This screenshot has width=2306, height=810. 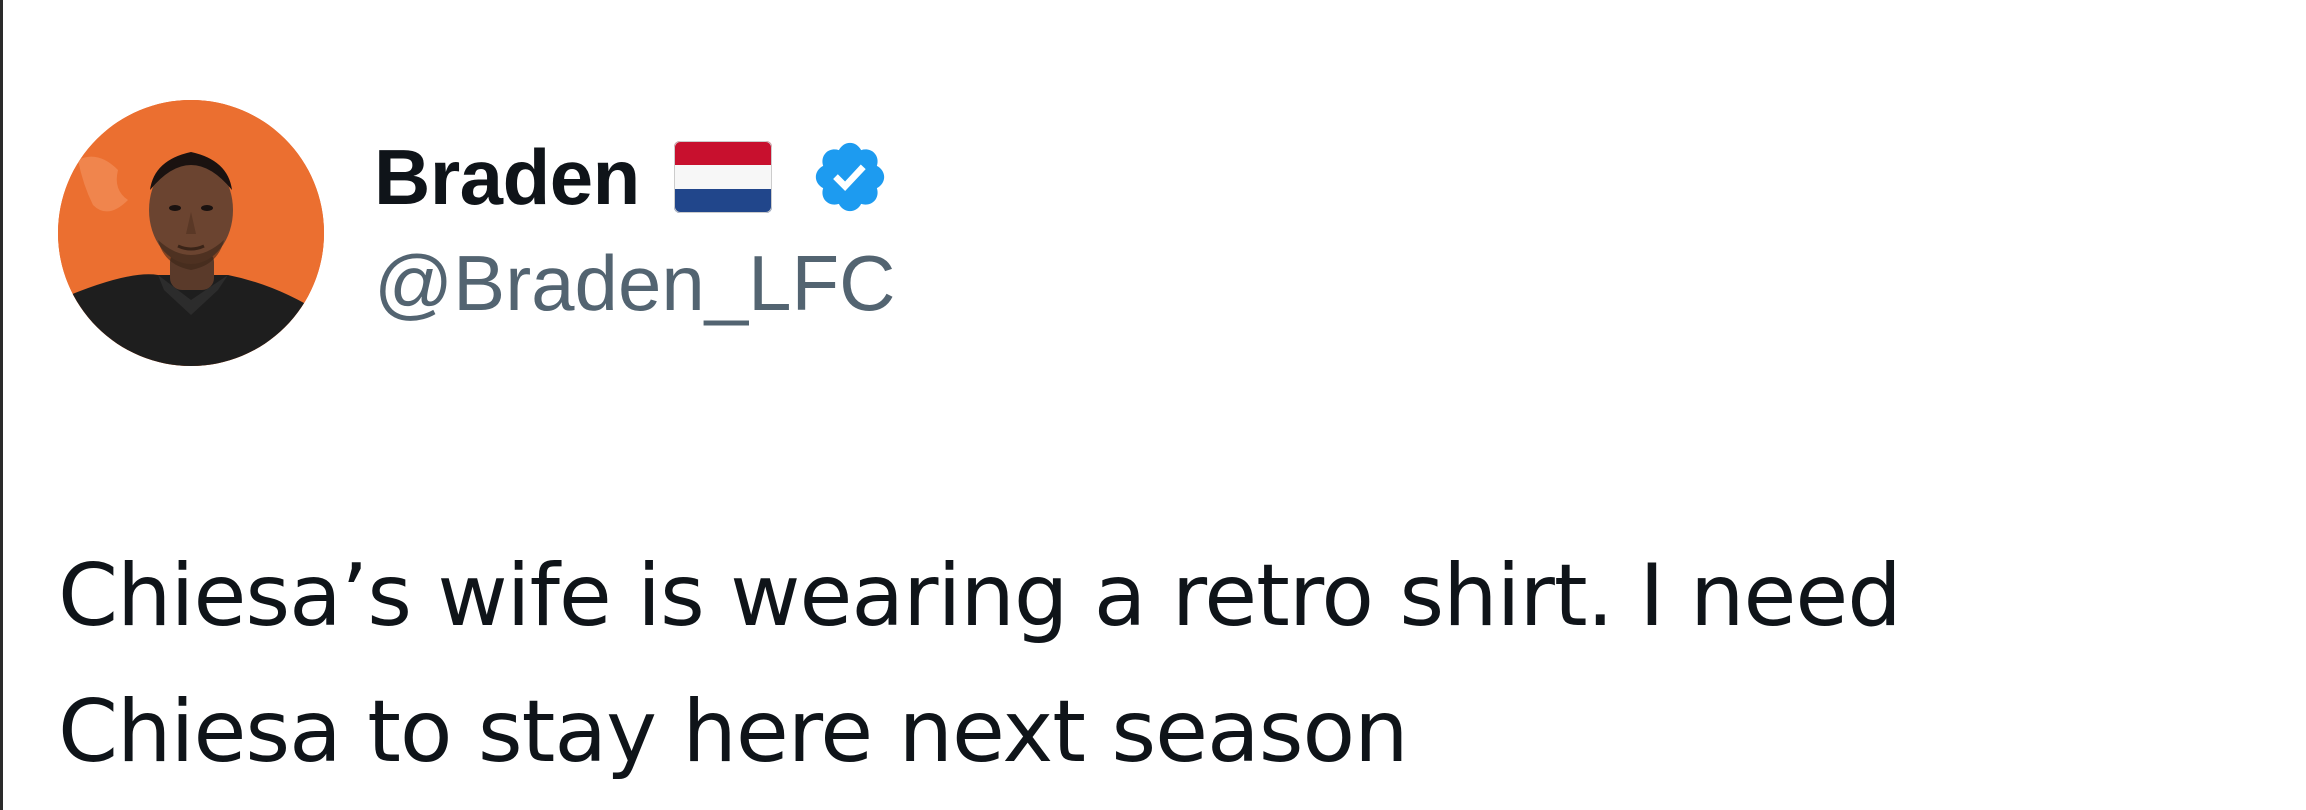 What do you see at coordinates (850, 177) in the screenshot?
I see `verified-badge-icon` at bounding box center [850, 177].